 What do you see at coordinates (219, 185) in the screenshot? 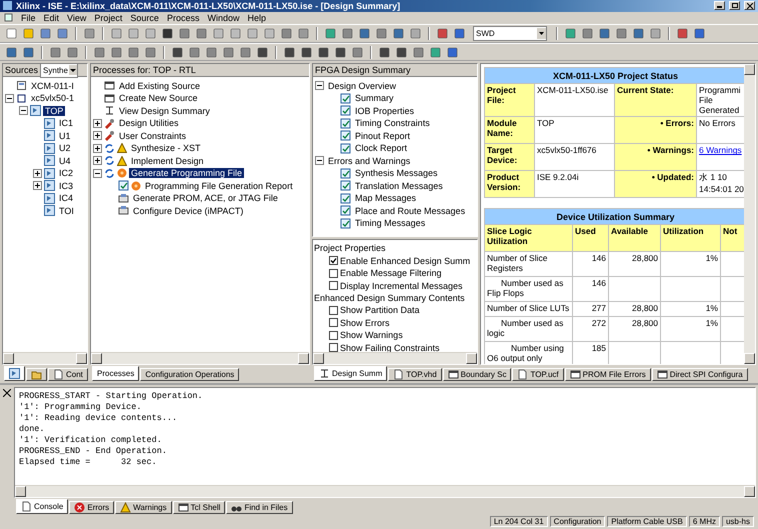
I see `tree-item: Programming File Generation Report` at bounding box center [219, 185].